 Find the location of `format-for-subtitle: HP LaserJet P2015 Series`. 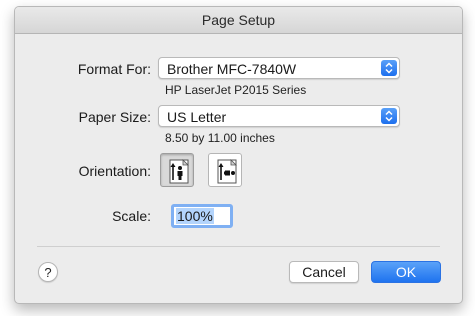

format-for-subtitle: HP LaserJet P2015 Series is located at coordinates (236, 90).